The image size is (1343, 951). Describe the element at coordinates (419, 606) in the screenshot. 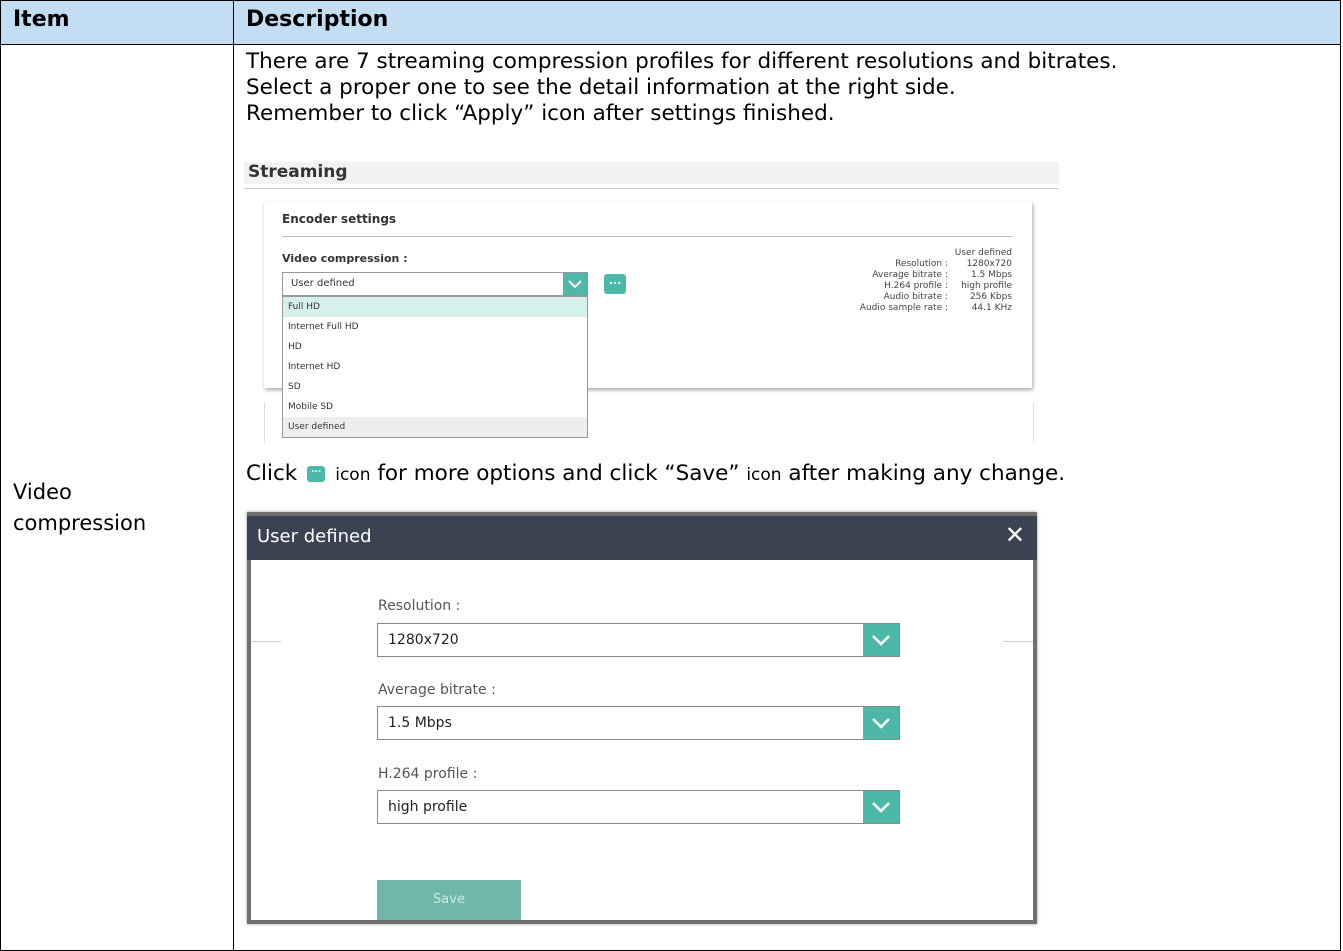

I see `resolution-label: Resolution :` at that location.